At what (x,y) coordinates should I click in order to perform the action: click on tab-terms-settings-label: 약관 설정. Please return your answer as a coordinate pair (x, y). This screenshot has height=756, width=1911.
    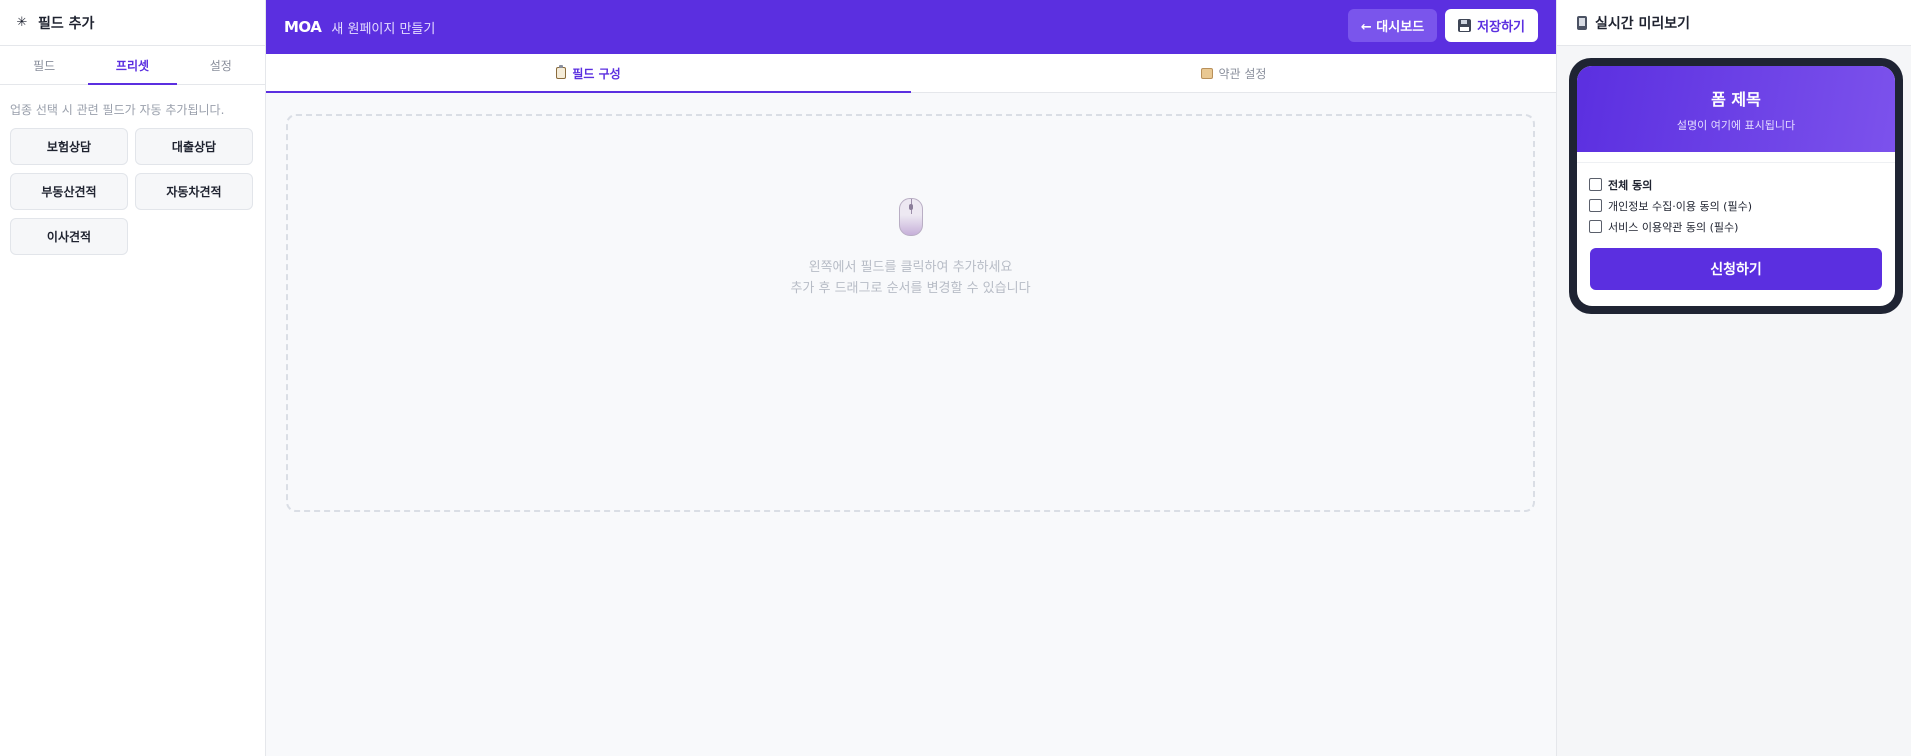
    Looking at the image, I should click on (1242, 73).